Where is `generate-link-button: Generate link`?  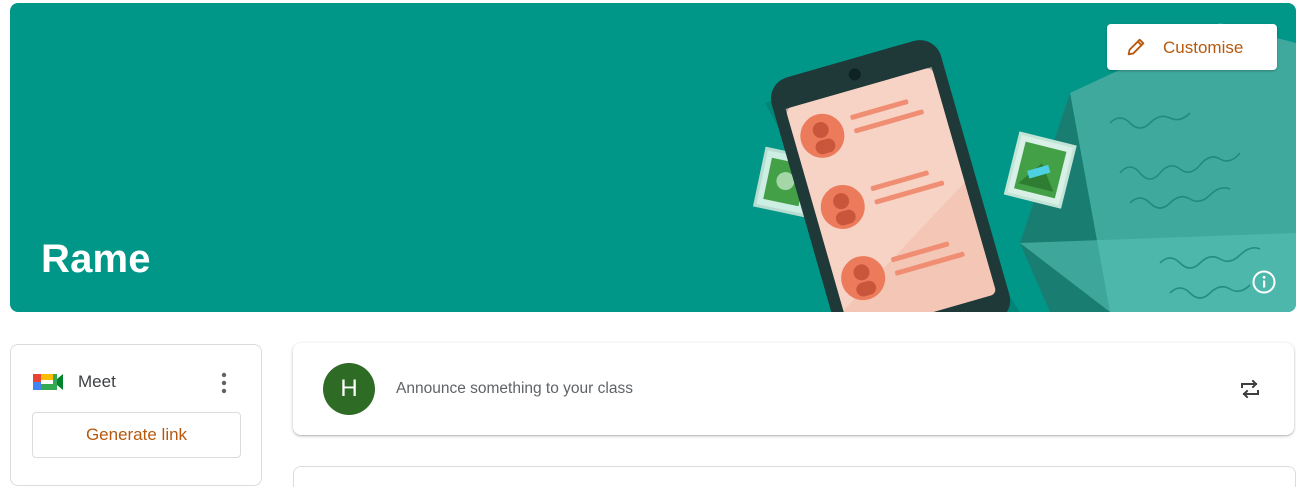 generate-link-button: Generate link is located at coordinates (136, 435).